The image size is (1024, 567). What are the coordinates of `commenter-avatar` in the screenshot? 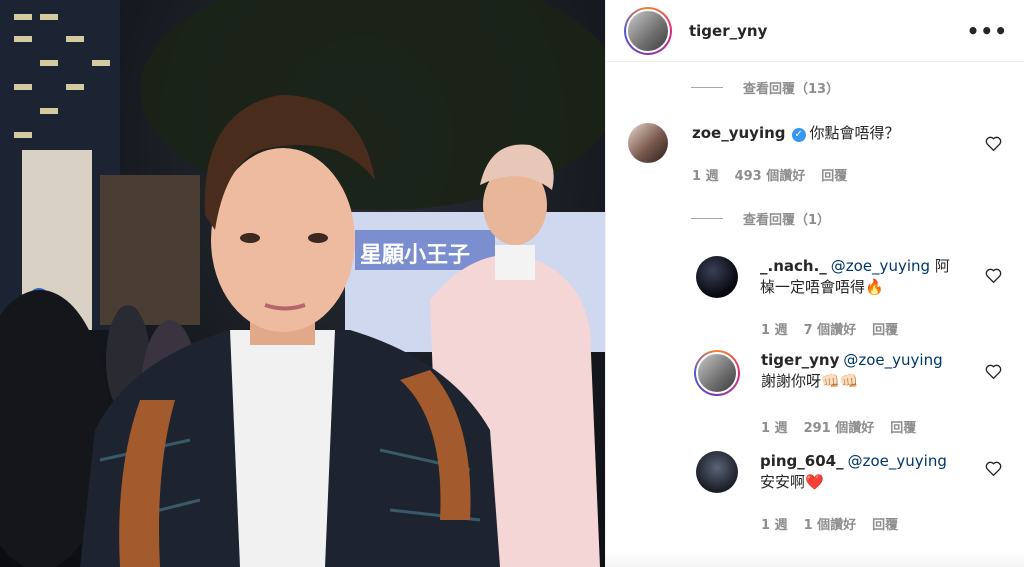 It's located at (648, 143).